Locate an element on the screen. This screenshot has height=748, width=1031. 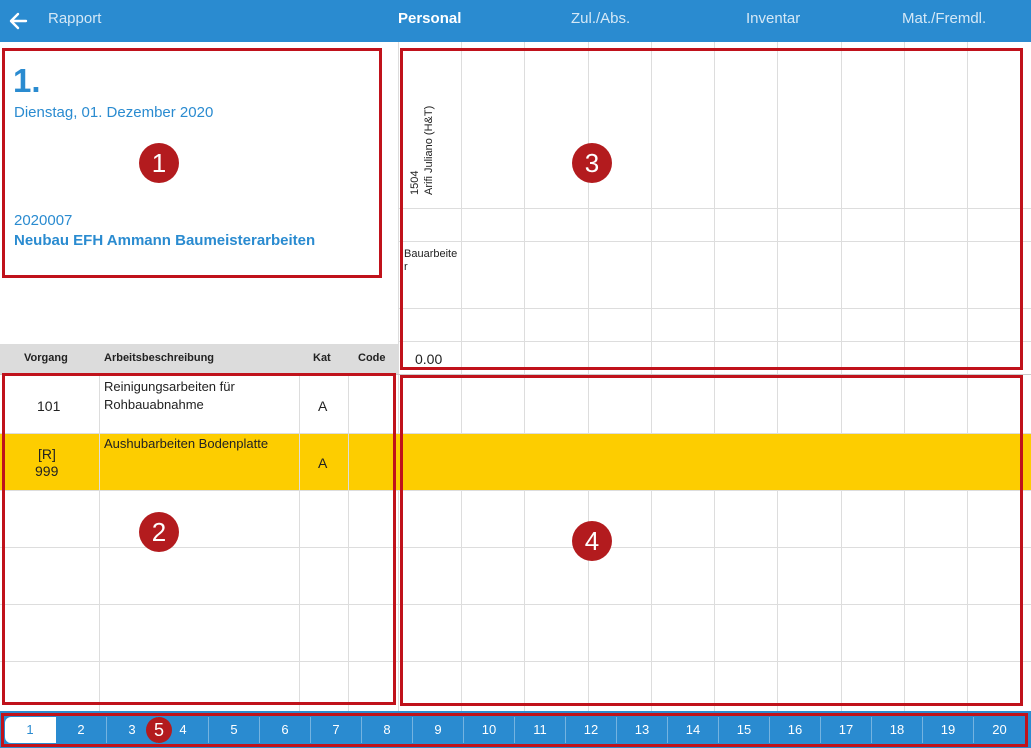
row-vorgang-line2: 999 is located at coordinates (47, 471).